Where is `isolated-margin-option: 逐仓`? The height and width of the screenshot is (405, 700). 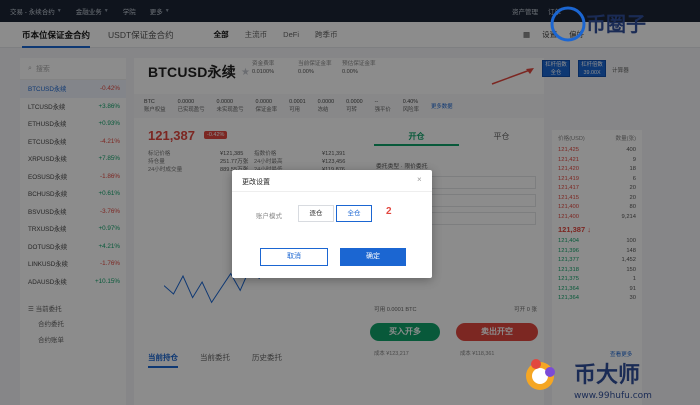 isolated-margin-option: 逐仓 is located at coordinates (316, 213).